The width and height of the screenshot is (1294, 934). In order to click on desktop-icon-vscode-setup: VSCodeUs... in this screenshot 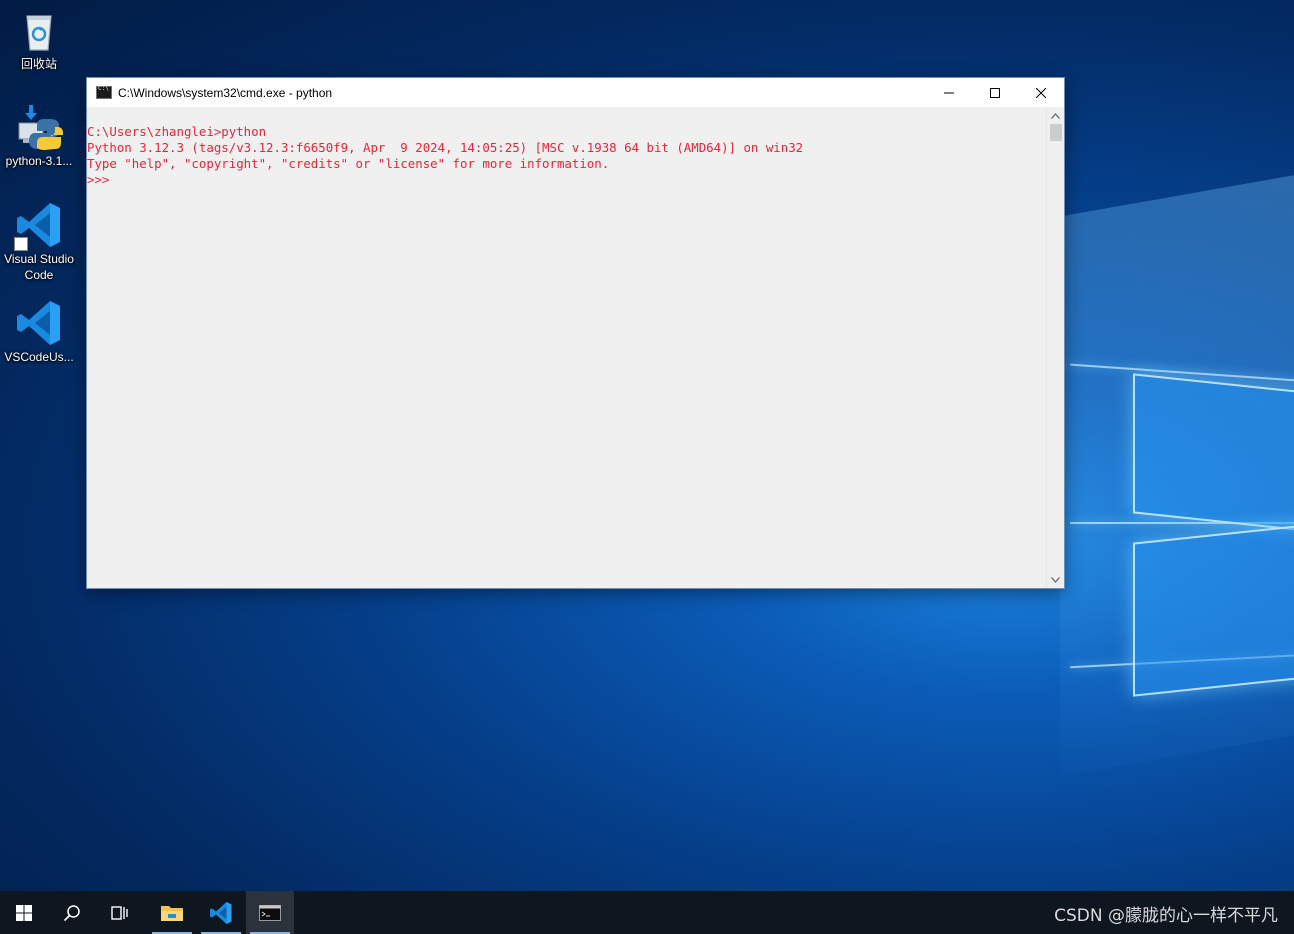, I will do `click(39, 332)`.